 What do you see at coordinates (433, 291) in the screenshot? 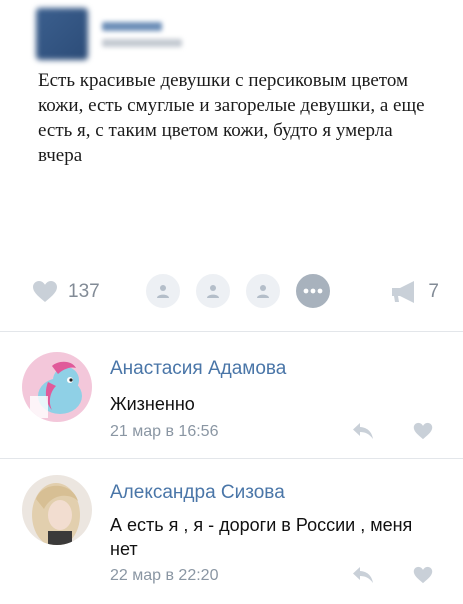
I see `shares-count: 7` at bounding box center [433, 291].